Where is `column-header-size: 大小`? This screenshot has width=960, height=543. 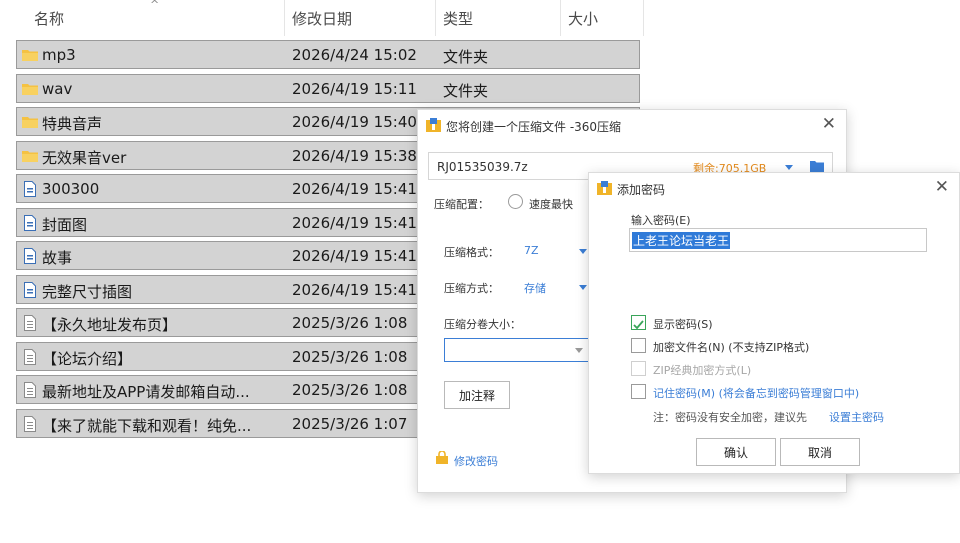 column-header-size: 大小 is located at coordinates (583, 18).